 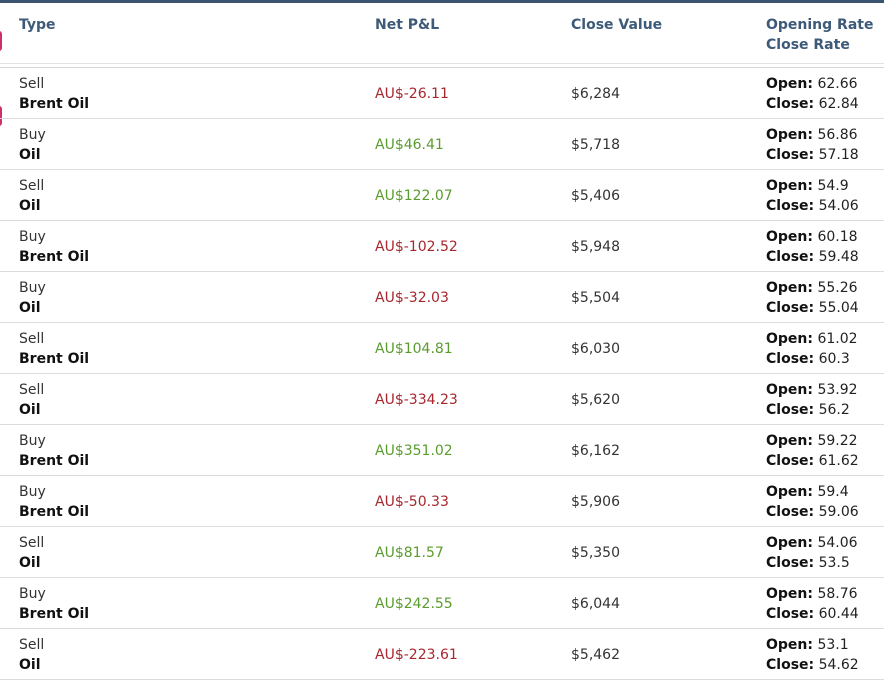 What do you see at coordinates (595, 349) in the screenshot?
I see `close-value: $6,030` at bounding box center [595, 349].